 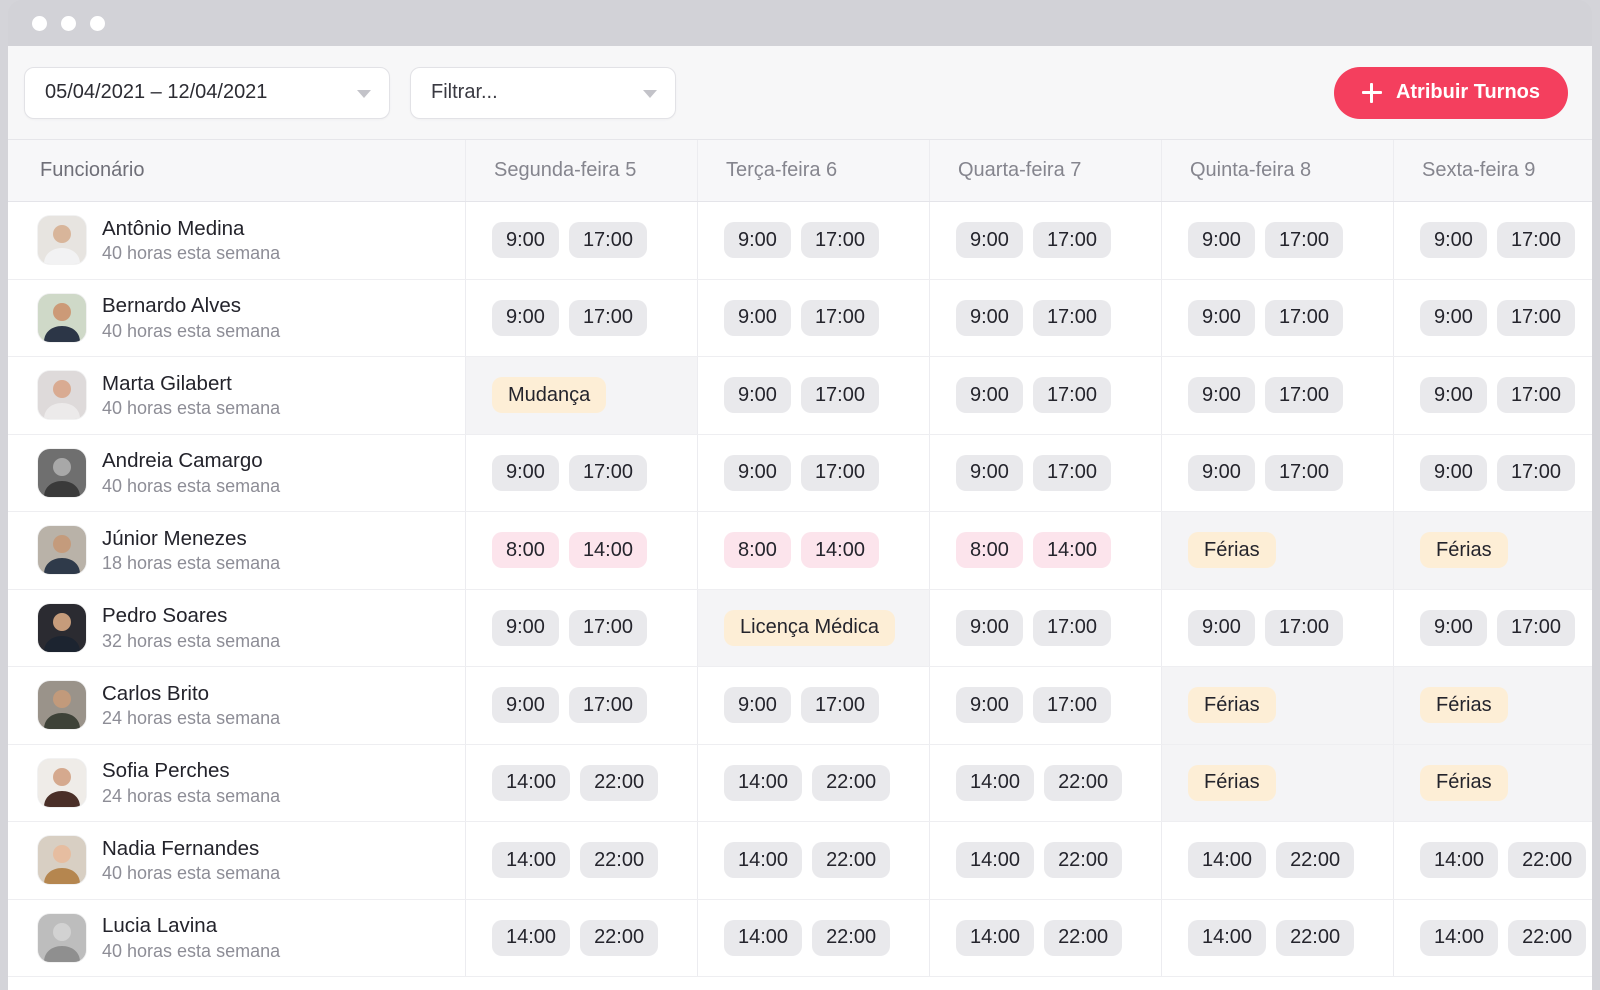 What do you see at coordinates (549, 395) in the screenshot?
I see `absence-pill: Mudança` at bounding box center [549, 395].